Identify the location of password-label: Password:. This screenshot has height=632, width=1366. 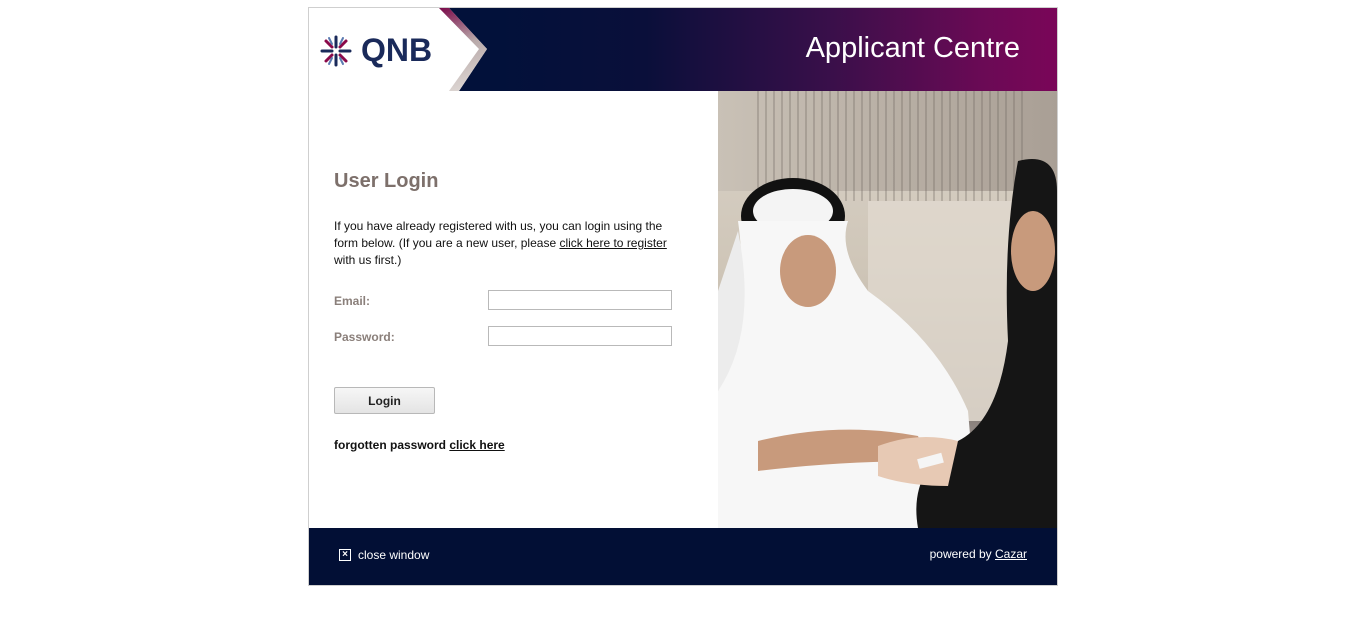
(364, 337).